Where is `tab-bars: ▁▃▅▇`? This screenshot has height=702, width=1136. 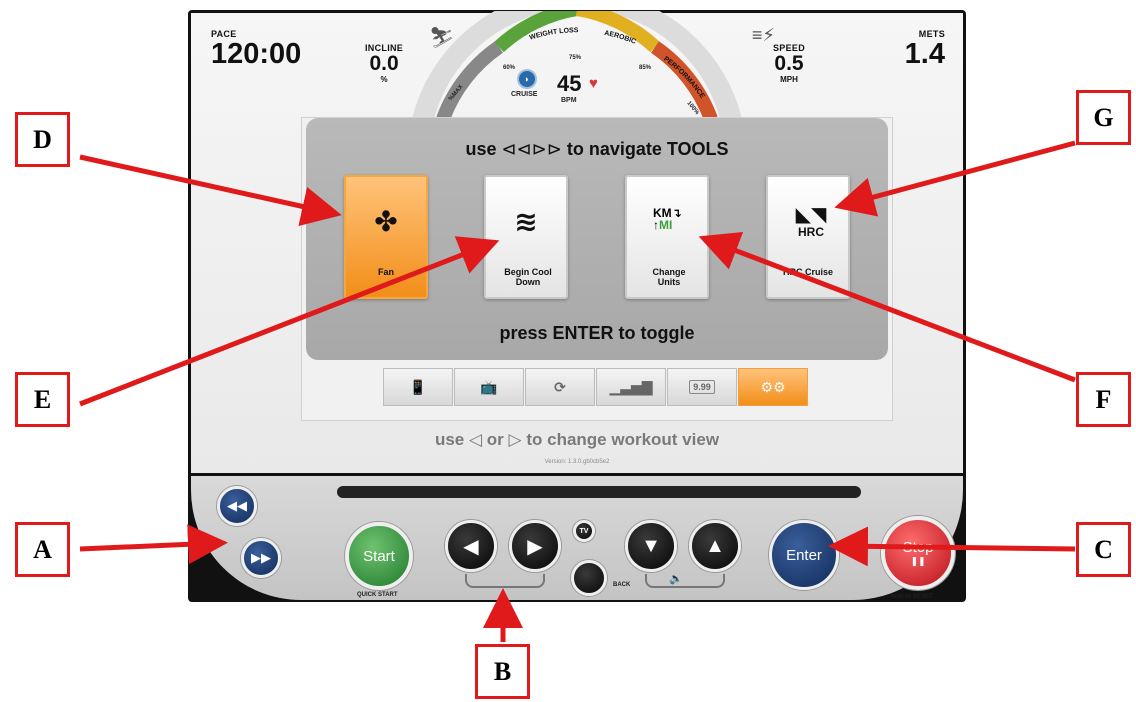 tab-bars: ▁▃▅▇ is located at coordinates (631, 387).